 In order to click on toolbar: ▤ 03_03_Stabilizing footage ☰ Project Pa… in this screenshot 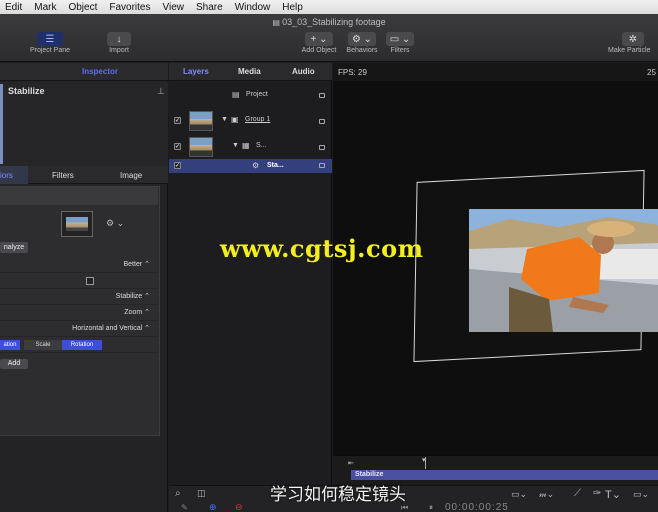, I will do `click(329, 38)`.